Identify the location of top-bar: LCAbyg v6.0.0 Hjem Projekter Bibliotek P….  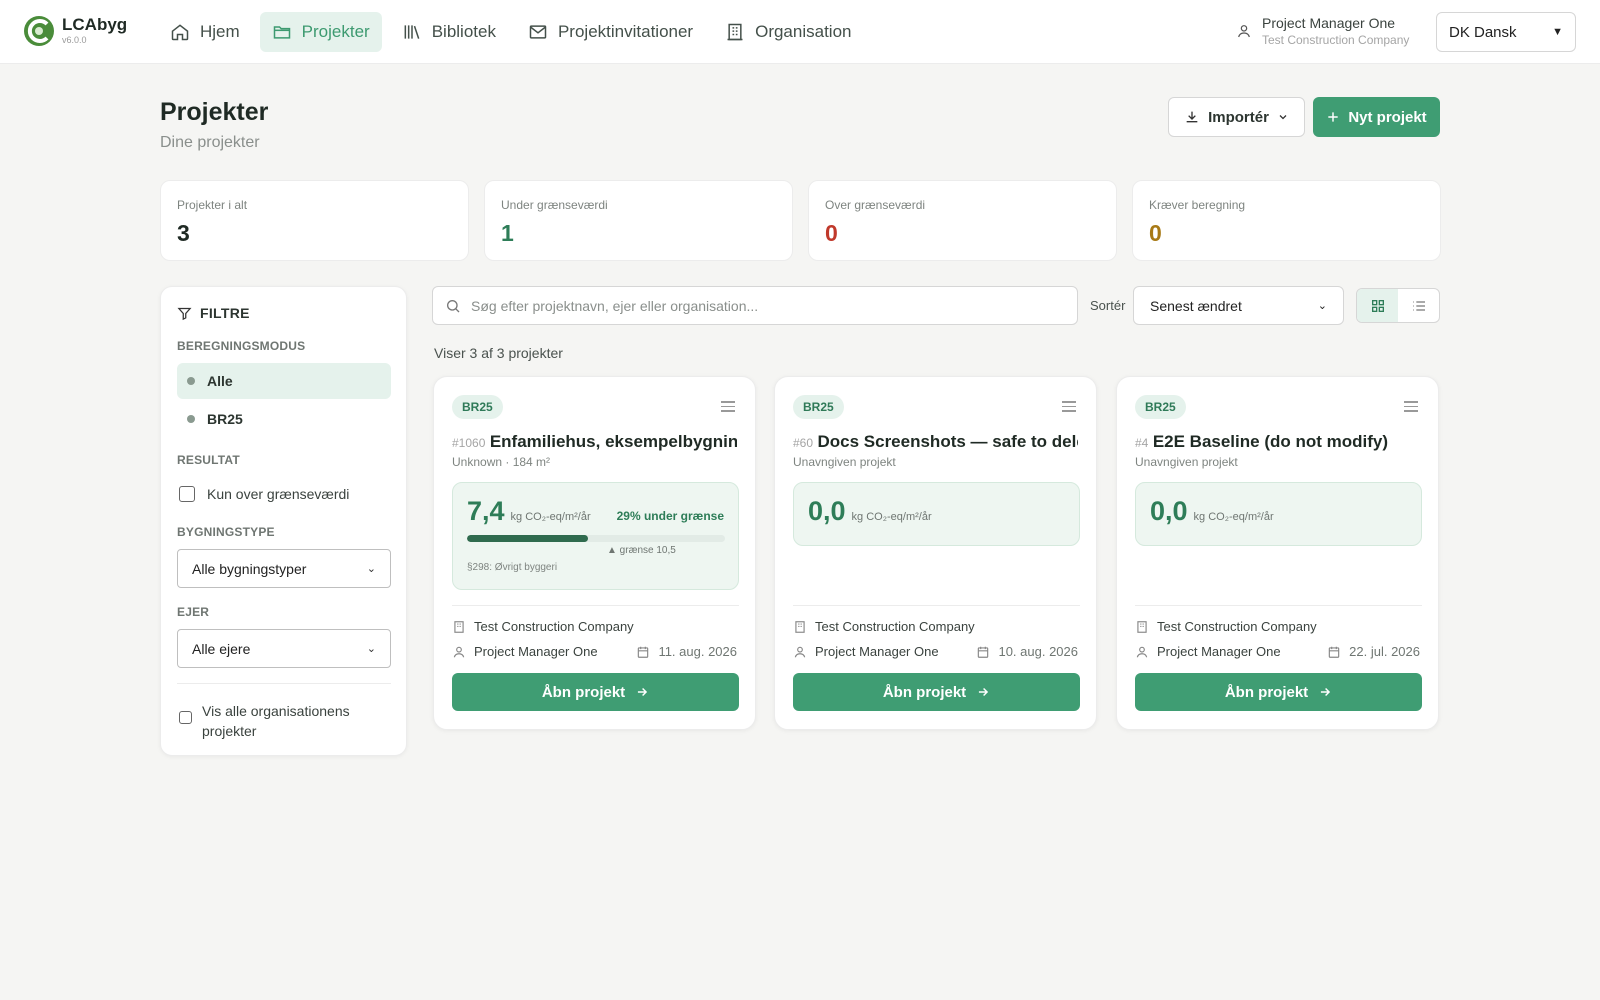
(800, 32).